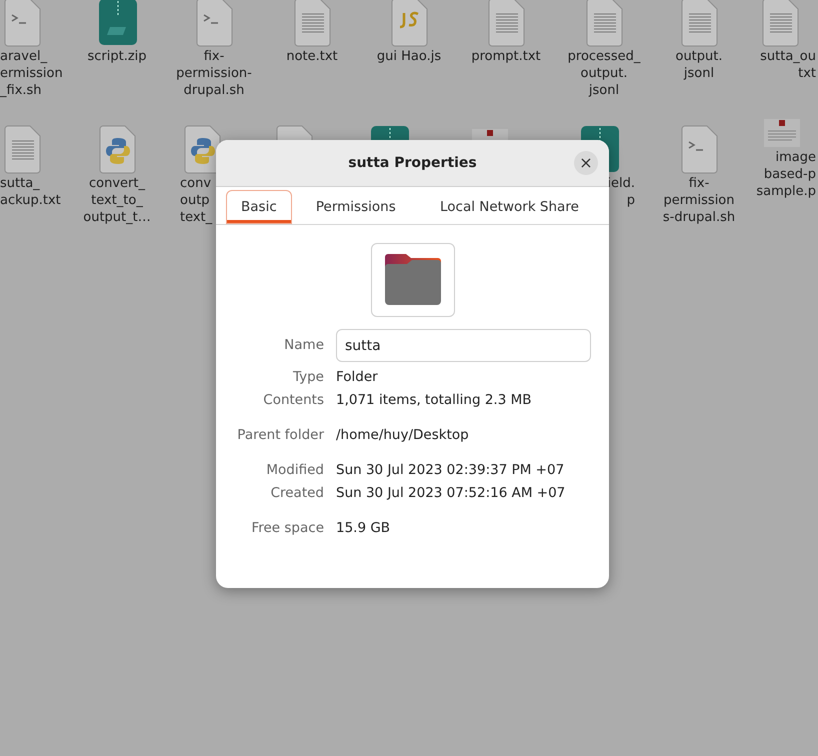  Describe the element at coordinates (412, 163) in the screenshot. I see `dialog-title: sutta Properties` at that location.